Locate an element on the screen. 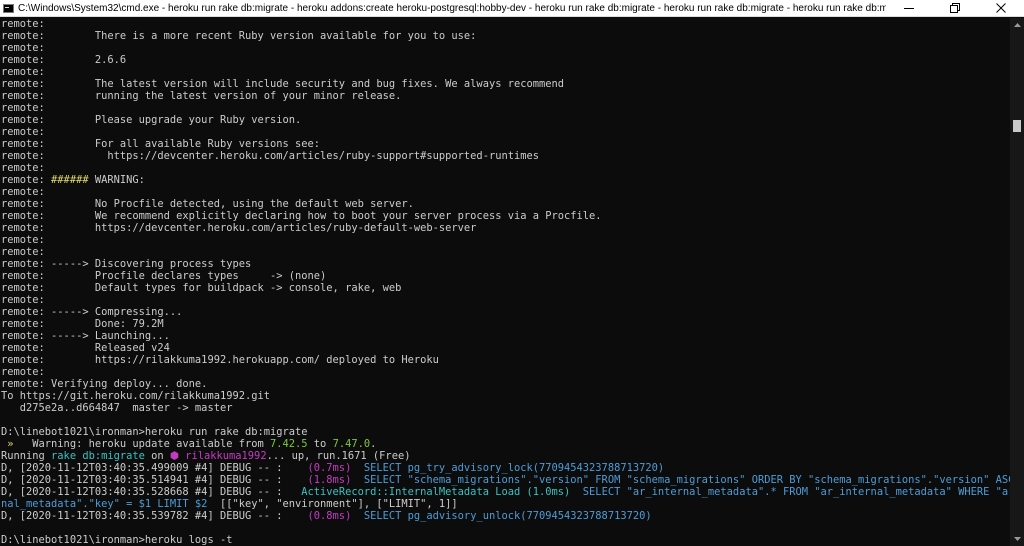 This screenshot has width=1024, height=546. console-text-segment: to is located at coordinates (320, 444).